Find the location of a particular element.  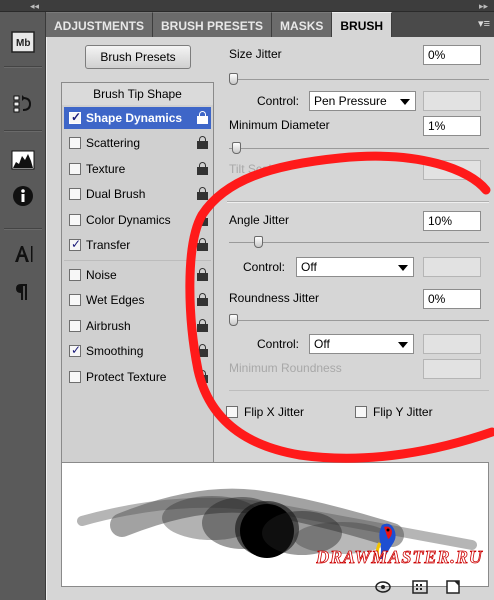

brush-tip-shape-item: Brush Tip Shape is located at coordinates (137, 94).